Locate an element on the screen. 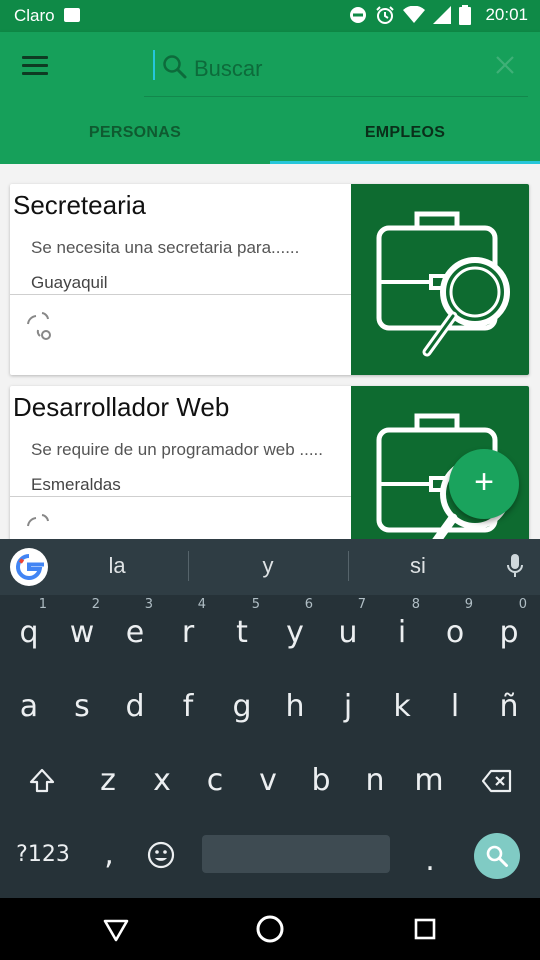 Image resolution: width=540 pixels, height=960 pixels. clock: 20:01 is located at coordinates (506, 14).